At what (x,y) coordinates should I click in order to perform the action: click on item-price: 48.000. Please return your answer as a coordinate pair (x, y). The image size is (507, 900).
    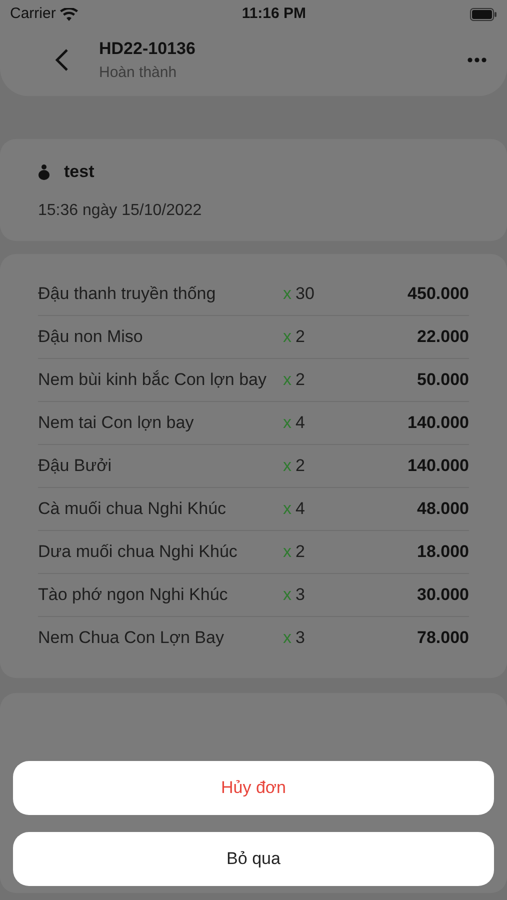
    Looking at the image, I should click on (442, 509).